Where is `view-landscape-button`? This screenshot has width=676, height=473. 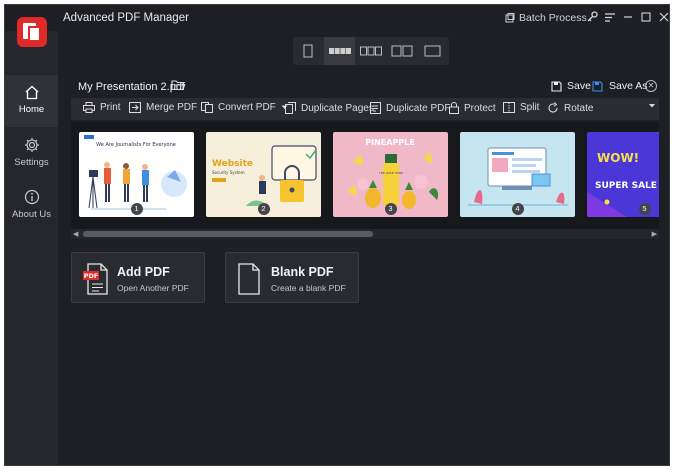 view-landscape-button is located at coordinates (432, 51).